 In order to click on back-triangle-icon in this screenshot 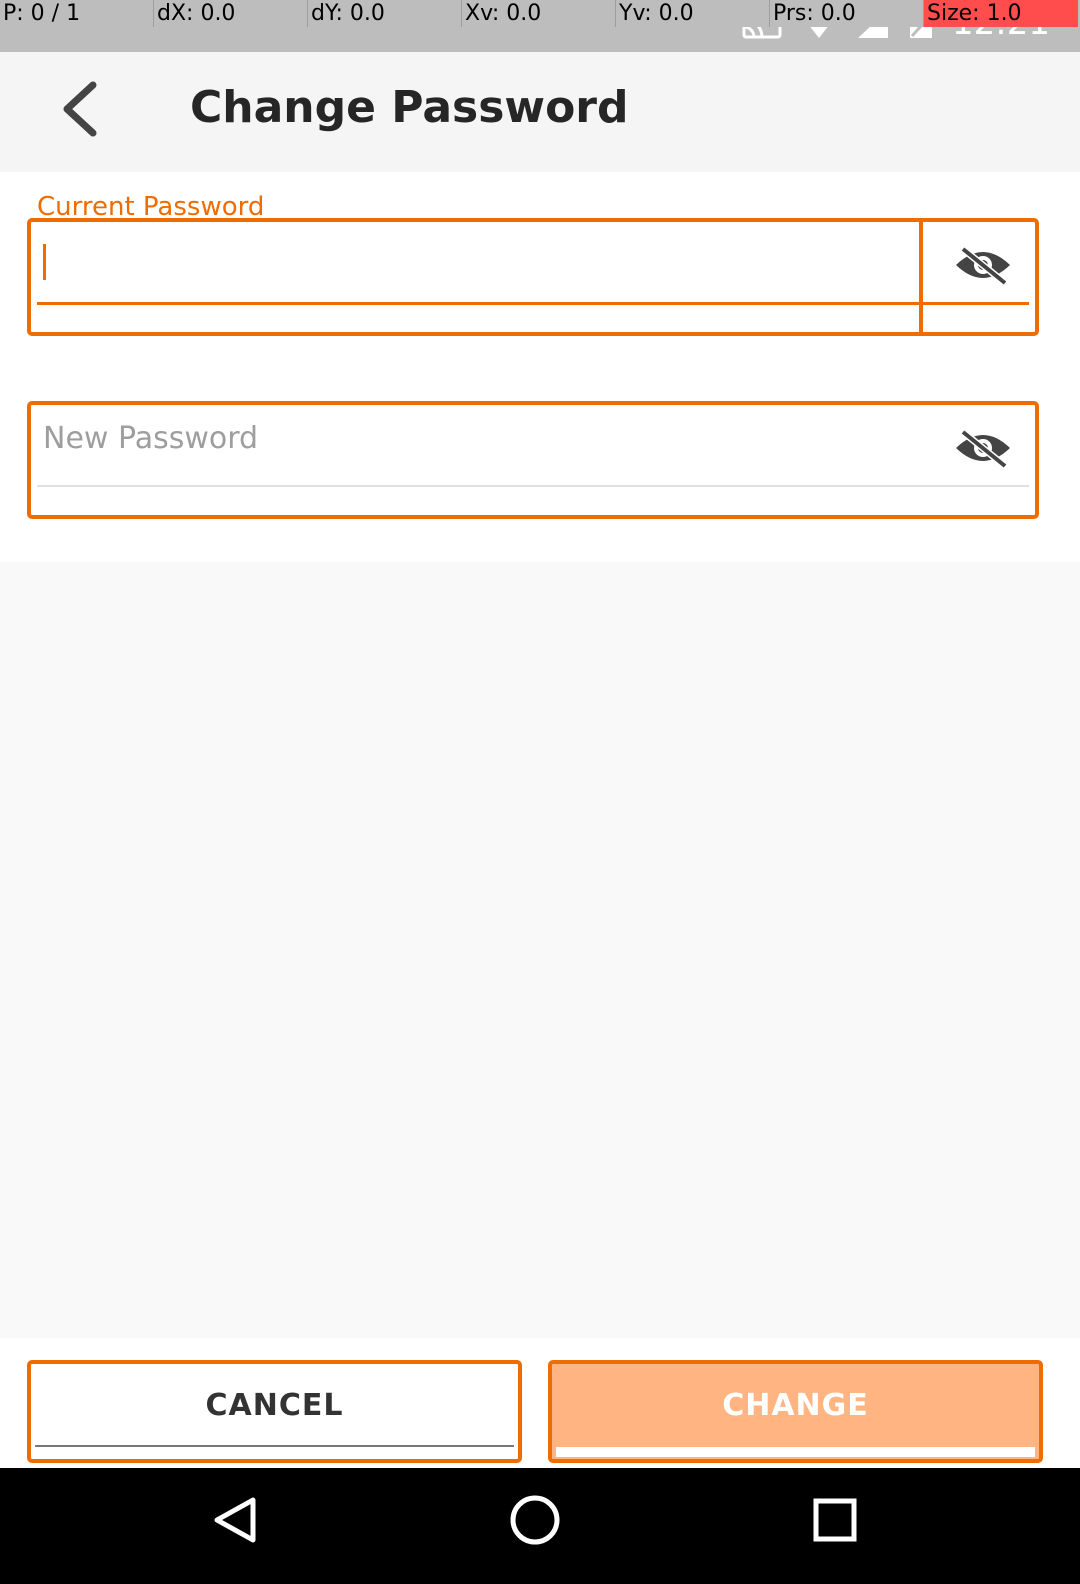, I will do `click(235, 1522)`.